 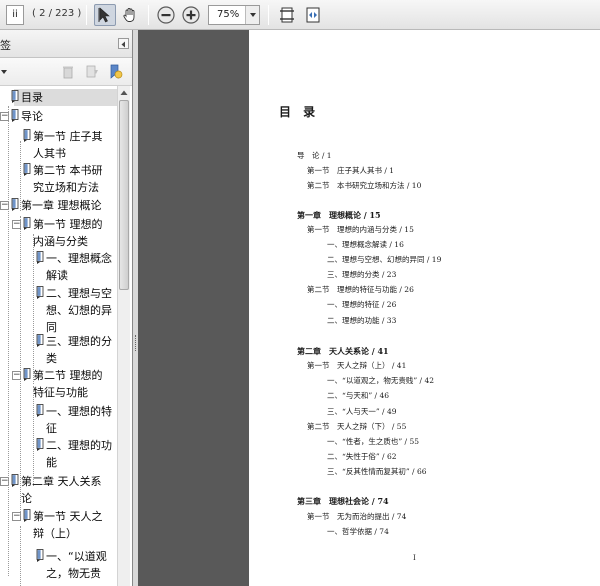 What do you see at coordinates (49, 153) in the screenshot?
I see `bookmark-label: 人其书` at bounding box center [49, 153].